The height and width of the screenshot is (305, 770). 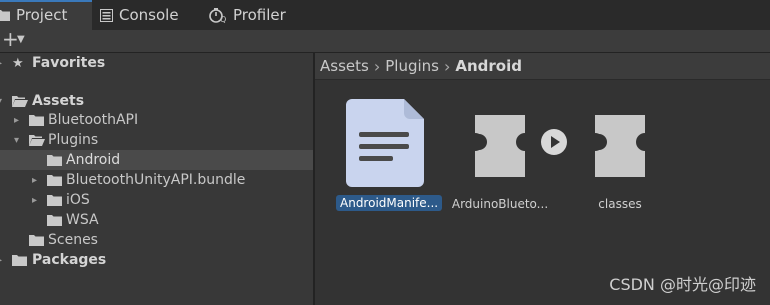 I want to click on tree-item-android: Android, so click(x=156, y=160).